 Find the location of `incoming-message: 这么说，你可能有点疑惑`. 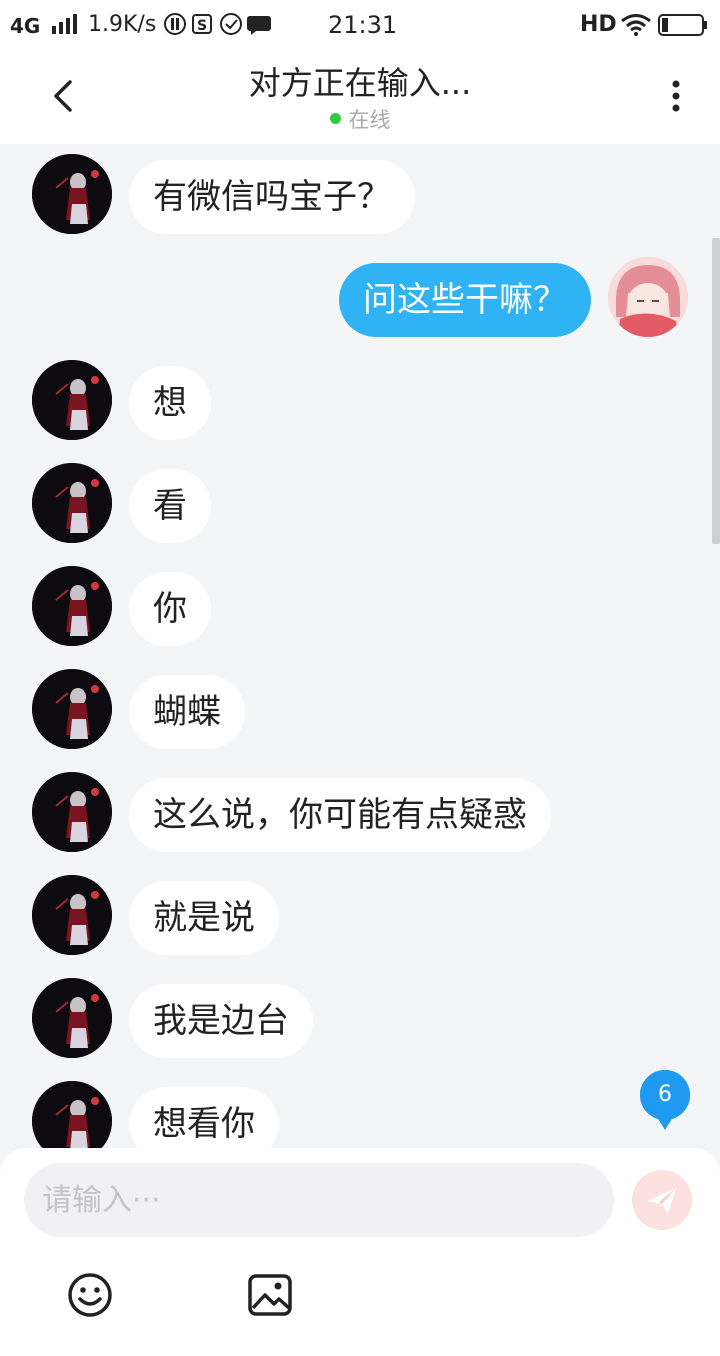

incoming-message: 这么说，你可能有点疑惑 is located at coordinates (340, 815).